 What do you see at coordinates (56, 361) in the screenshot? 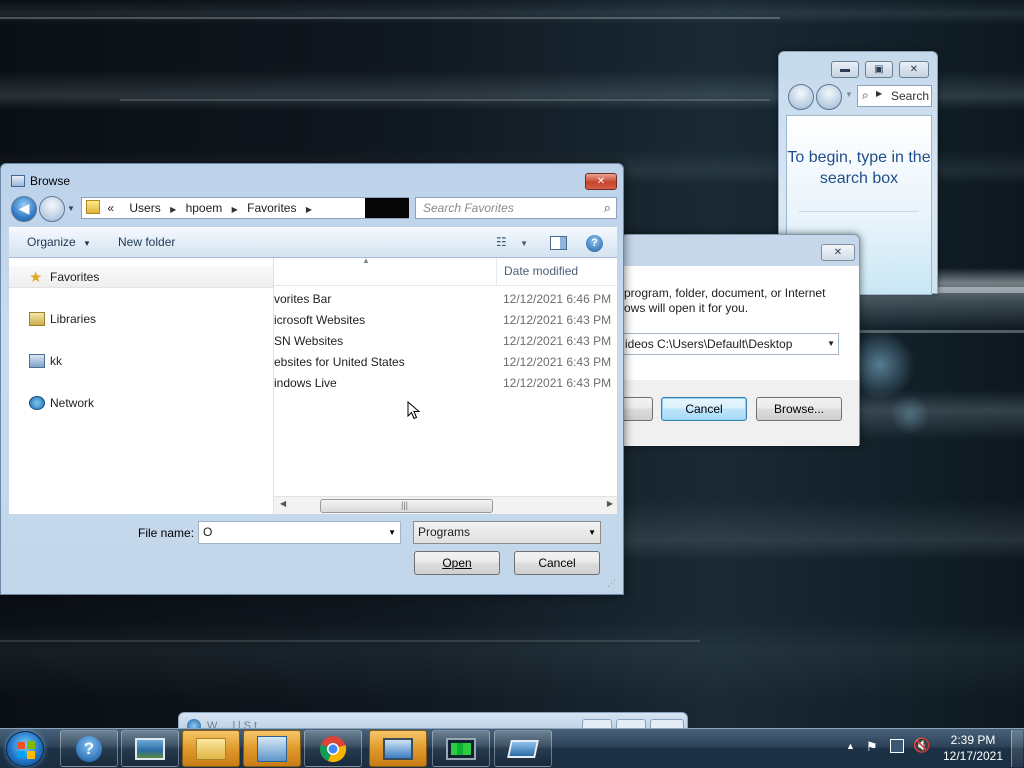
I see `nav-item-label: kk` at bounding box center [56, 361].